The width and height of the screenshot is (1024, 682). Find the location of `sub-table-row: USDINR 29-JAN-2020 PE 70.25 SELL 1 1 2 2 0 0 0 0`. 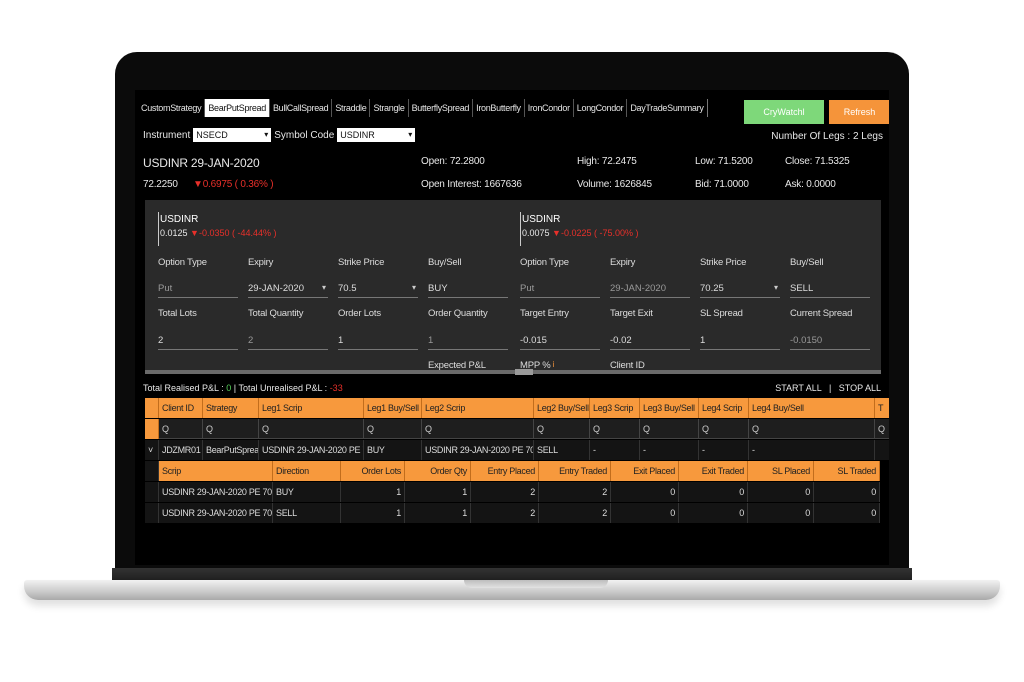

sub-table-row: USDINR 29-JAN-2020 PE 70.25 SELL 1 1 2 2 0 0 0 0 is located at coordinates (512, 513).